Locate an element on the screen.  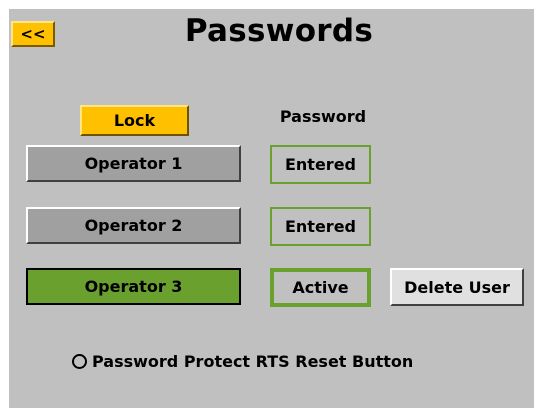
radio-button-icon is located at coordinates (79, 361).